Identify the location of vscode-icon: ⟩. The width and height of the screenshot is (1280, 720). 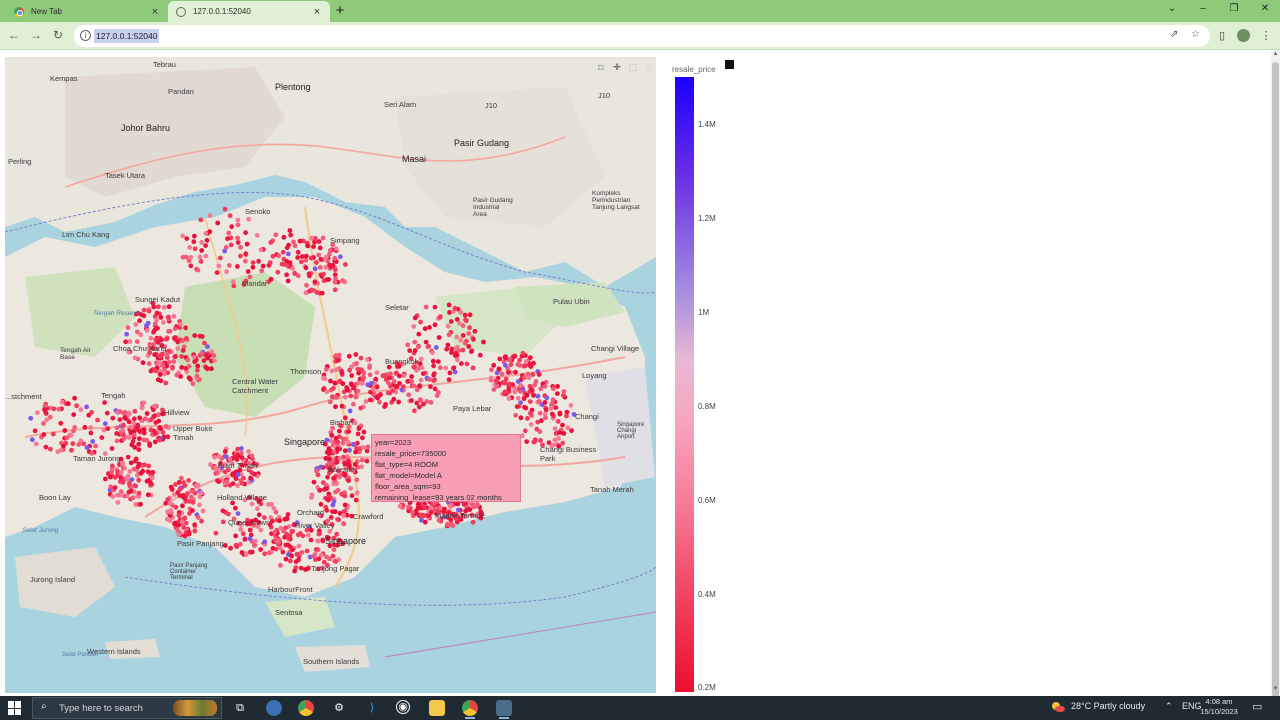
(372, 708).